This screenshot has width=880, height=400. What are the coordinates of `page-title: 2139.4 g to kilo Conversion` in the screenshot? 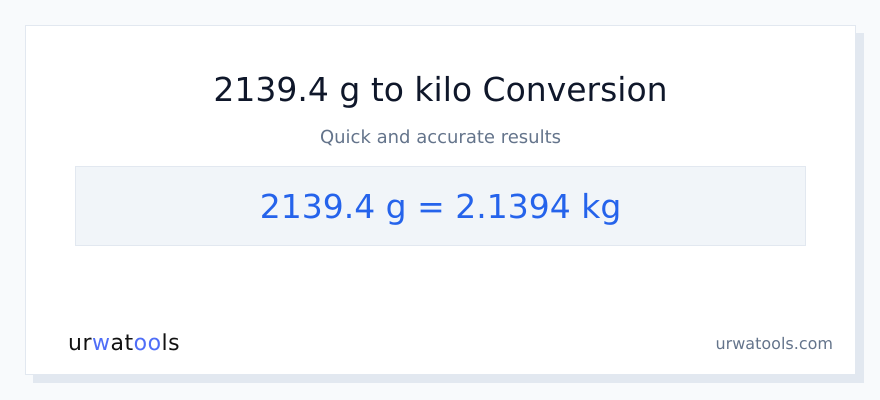 It's located at (440, 90).